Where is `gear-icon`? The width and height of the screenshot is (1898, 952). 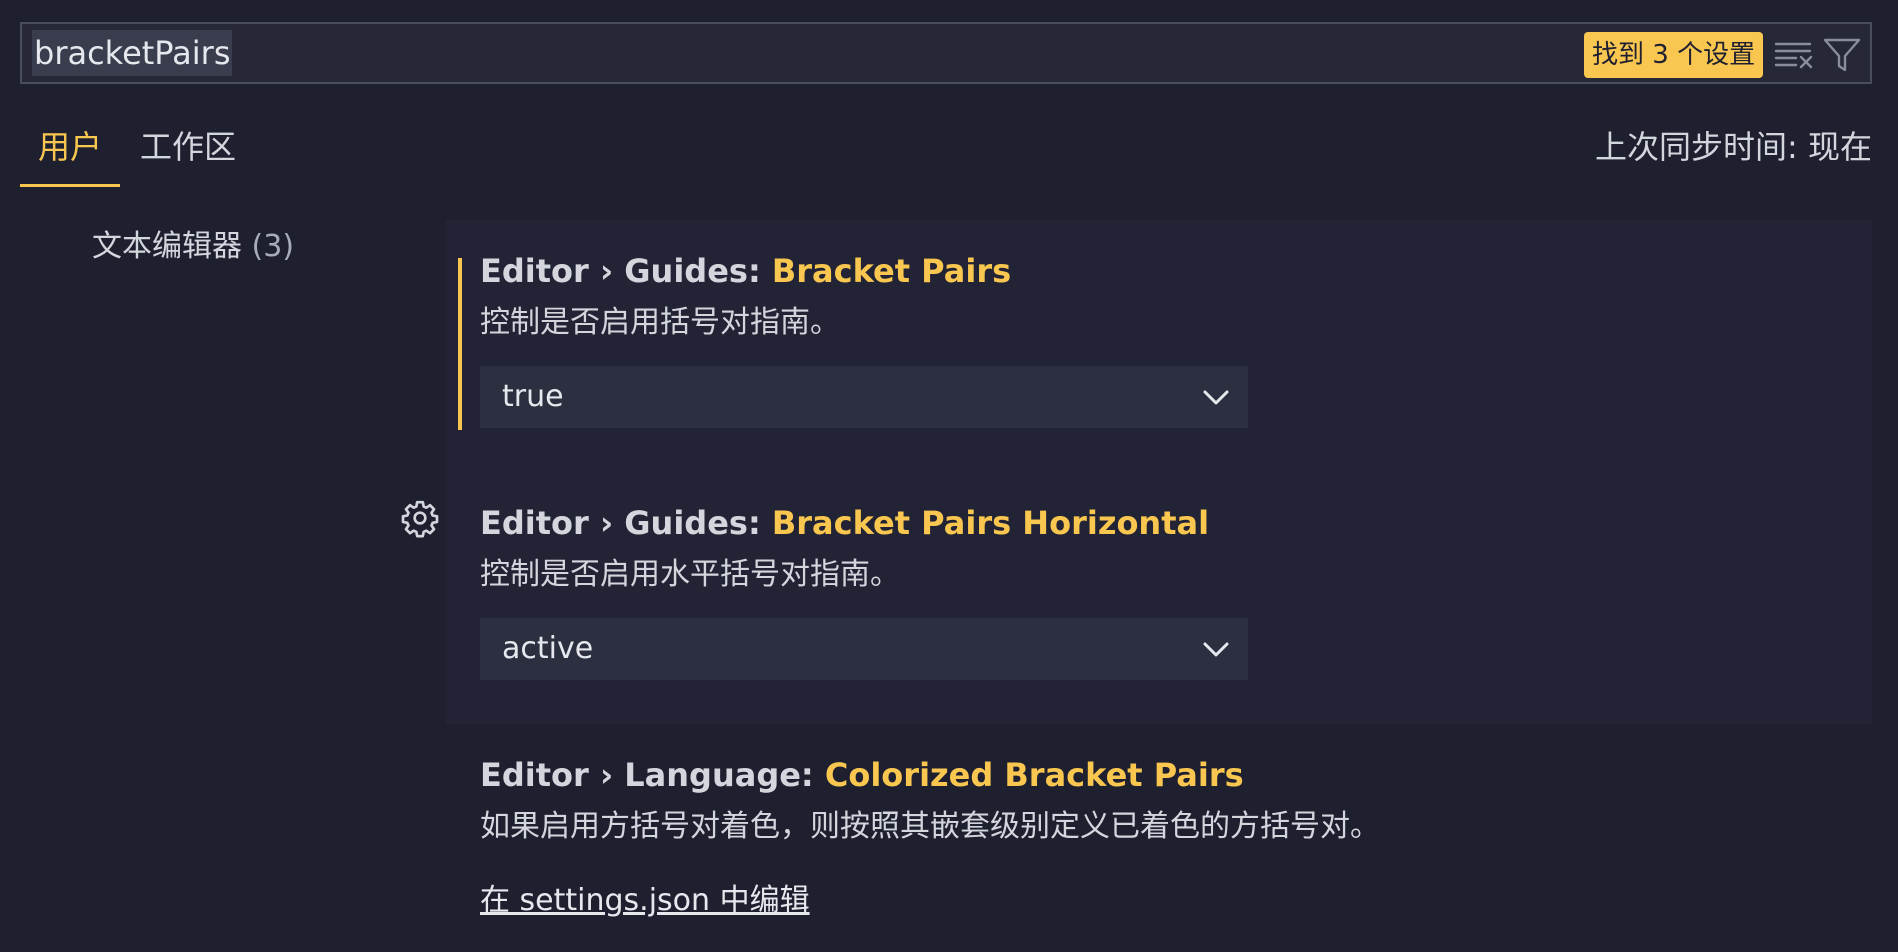
gear-icon is located at coordinates (420, 518).